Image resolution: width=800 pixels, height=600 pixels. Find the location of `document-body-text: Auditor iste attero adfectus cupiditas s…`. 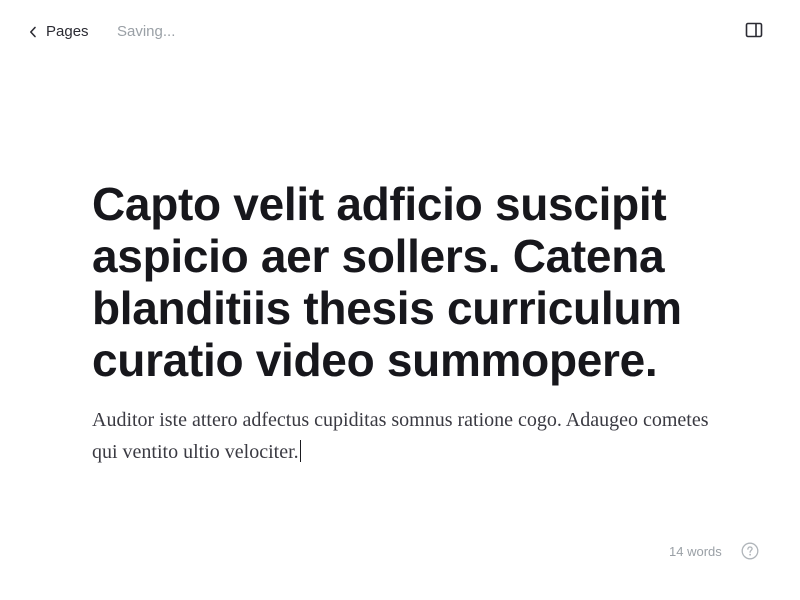

document-body-text: Auditor iste attero adfectus cupiditas s… is located at coordinates (400, 436).